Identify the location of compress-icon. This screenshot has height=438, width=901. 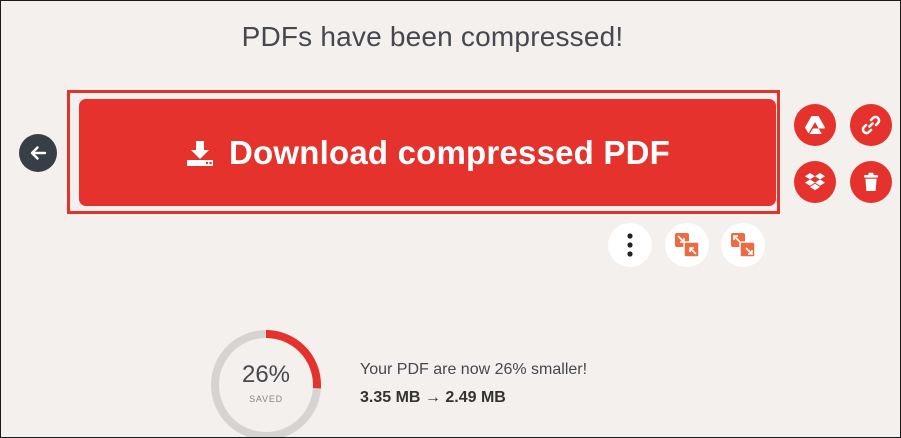
(687, 245).